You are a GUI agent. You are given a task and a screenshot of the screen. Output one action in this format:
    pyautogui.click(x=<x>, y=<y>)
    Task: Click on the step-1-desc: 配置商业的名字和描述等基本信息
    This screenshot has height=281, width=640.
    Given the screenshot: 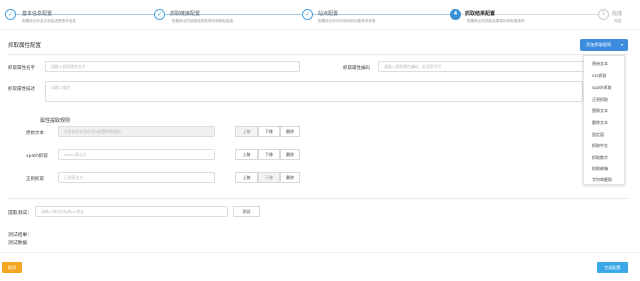 What is the action you would take?
    pyautogui.click(x=49, y=21)
    